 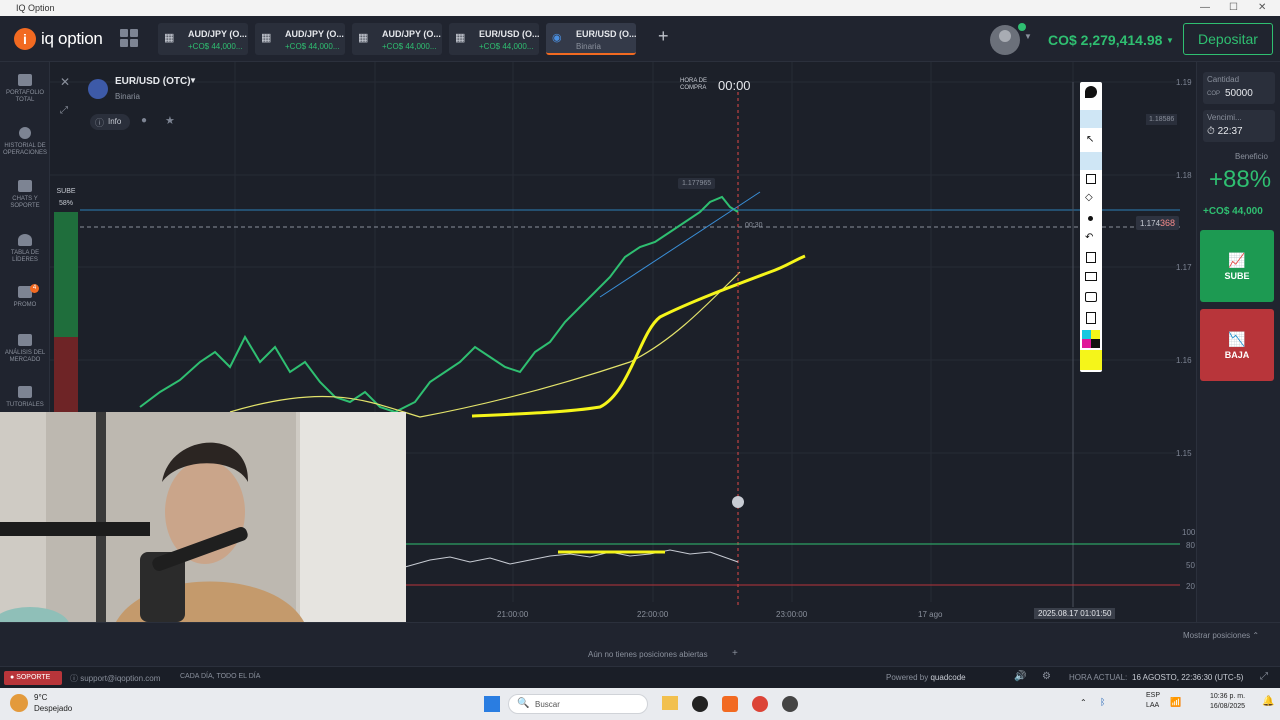 I want to click on webcam-overlay, so click(x=203, y=526).